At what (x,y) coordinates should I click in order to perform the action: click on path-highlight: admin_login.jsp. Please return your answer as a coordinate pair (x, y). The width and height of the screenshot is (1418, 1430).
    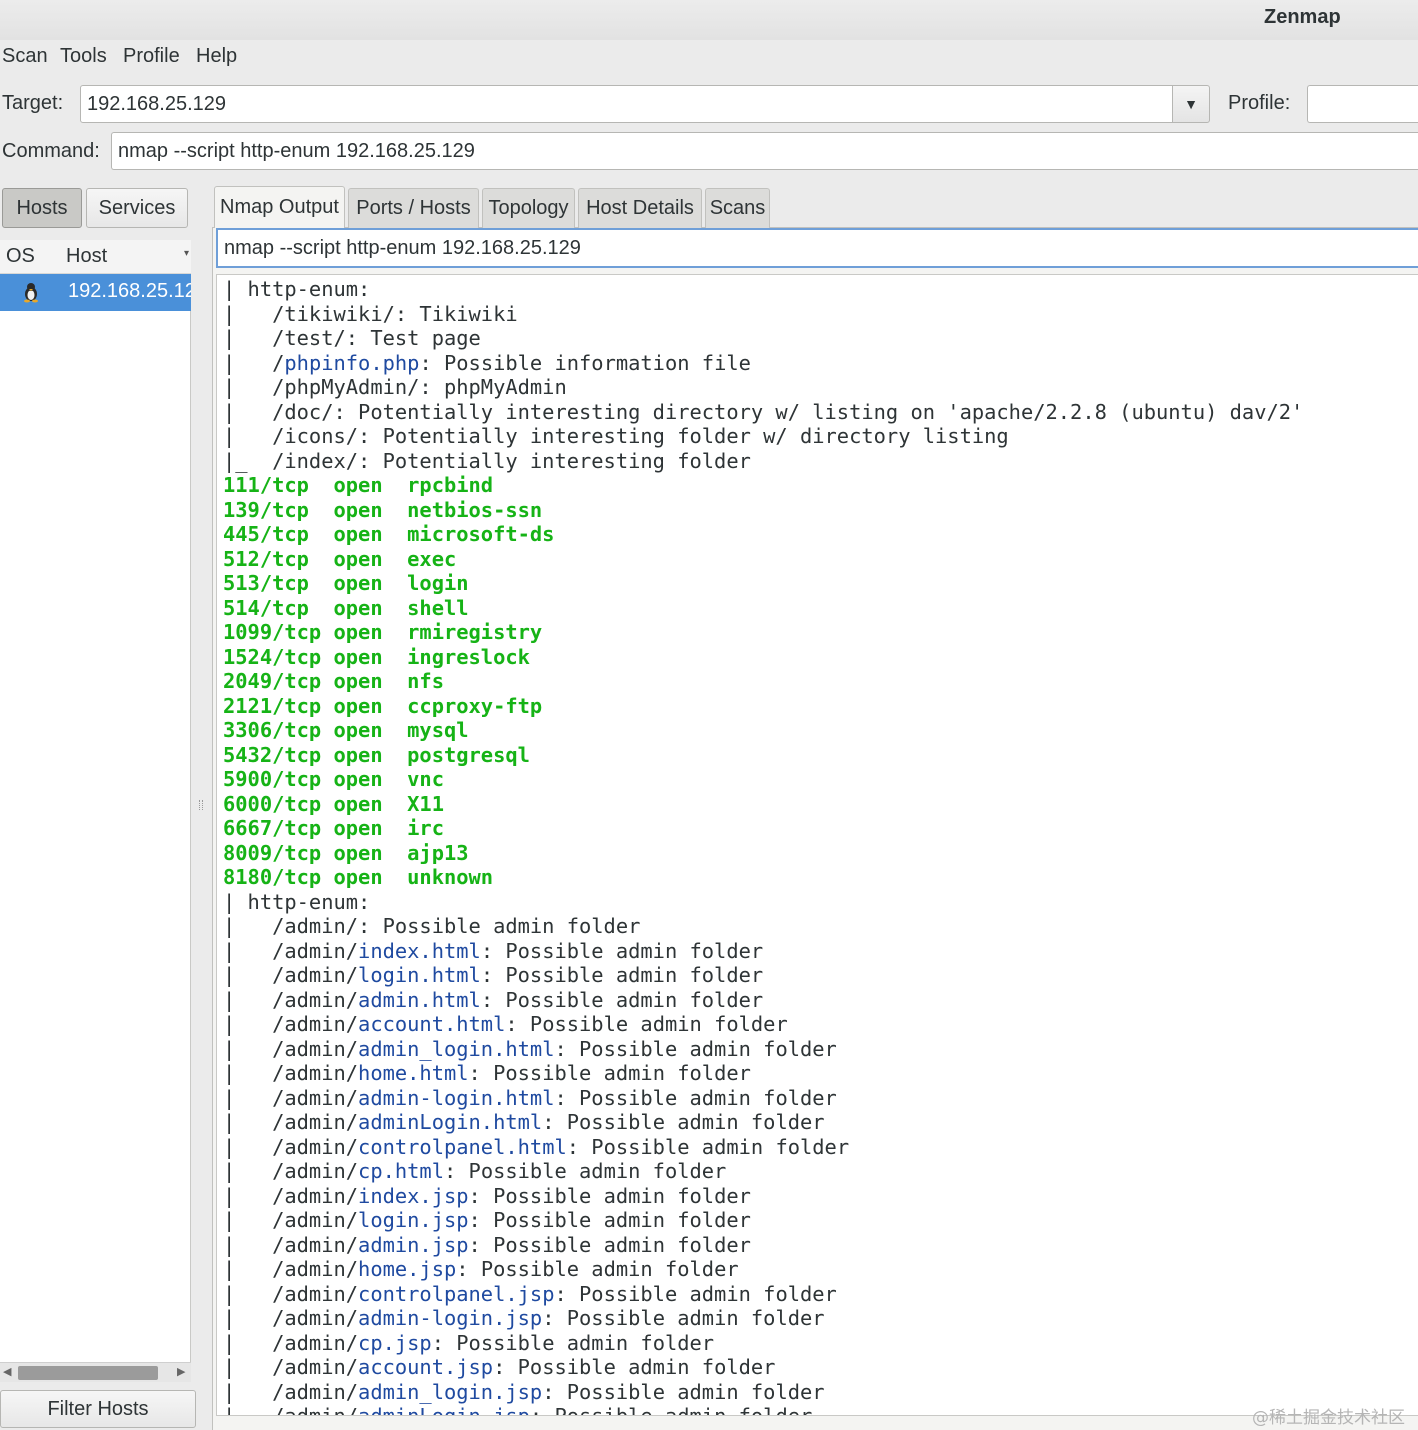
    Looking at the image, I should click on (450, 1391).